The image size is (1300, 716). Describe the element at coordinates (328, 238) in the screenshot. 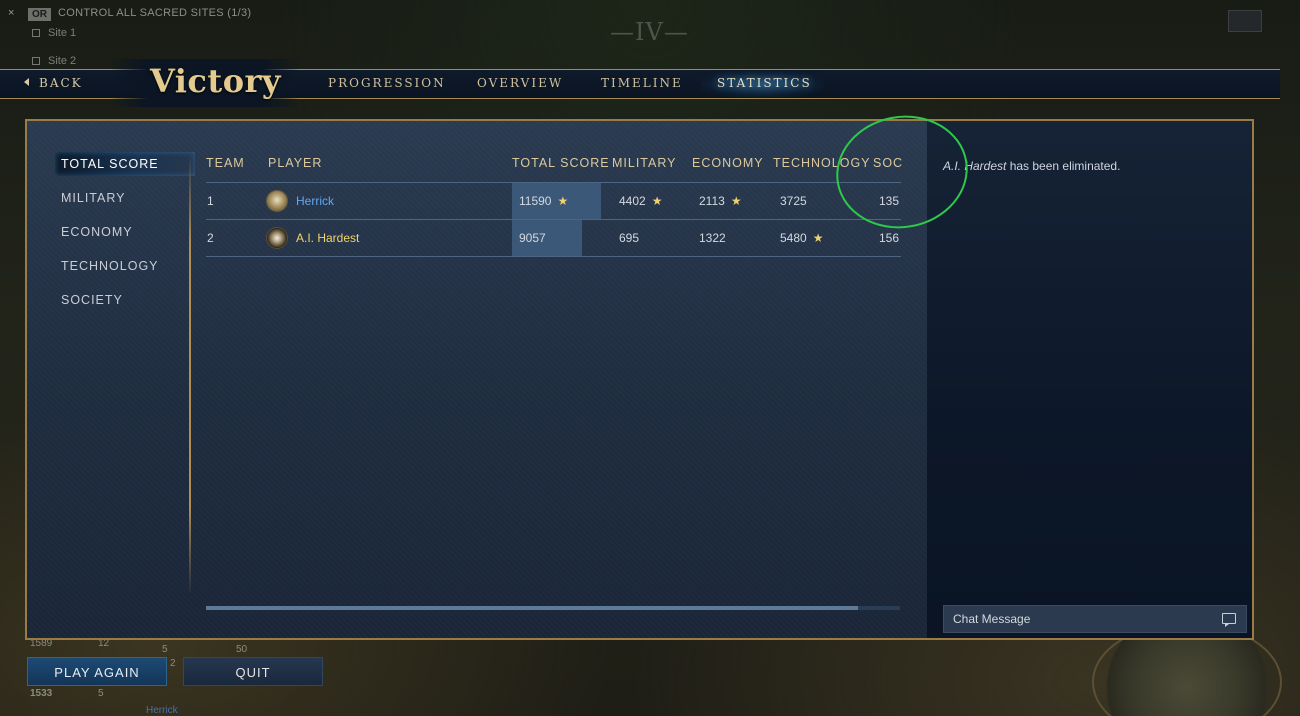

I see `player-name: A.I. Hardest` at that location.